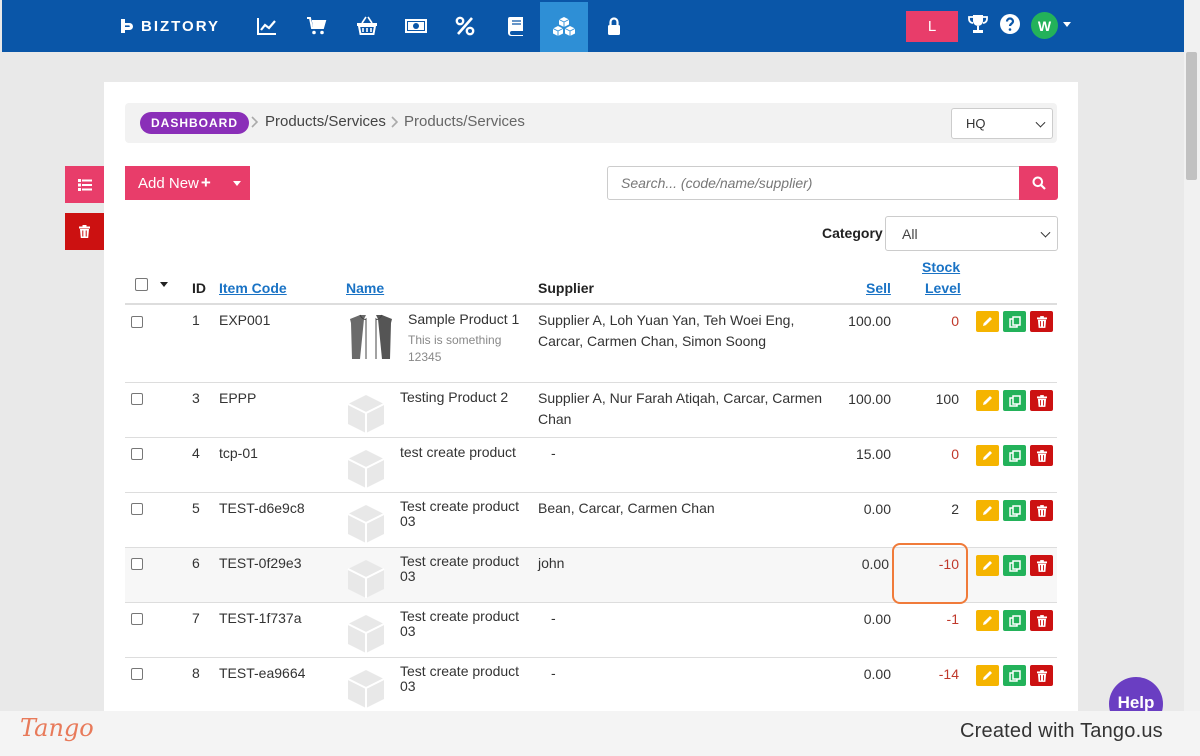 The width and height of the screenshot is (1200, 756). I want to click on row-product-description-2: 12345, so click(425, 357).